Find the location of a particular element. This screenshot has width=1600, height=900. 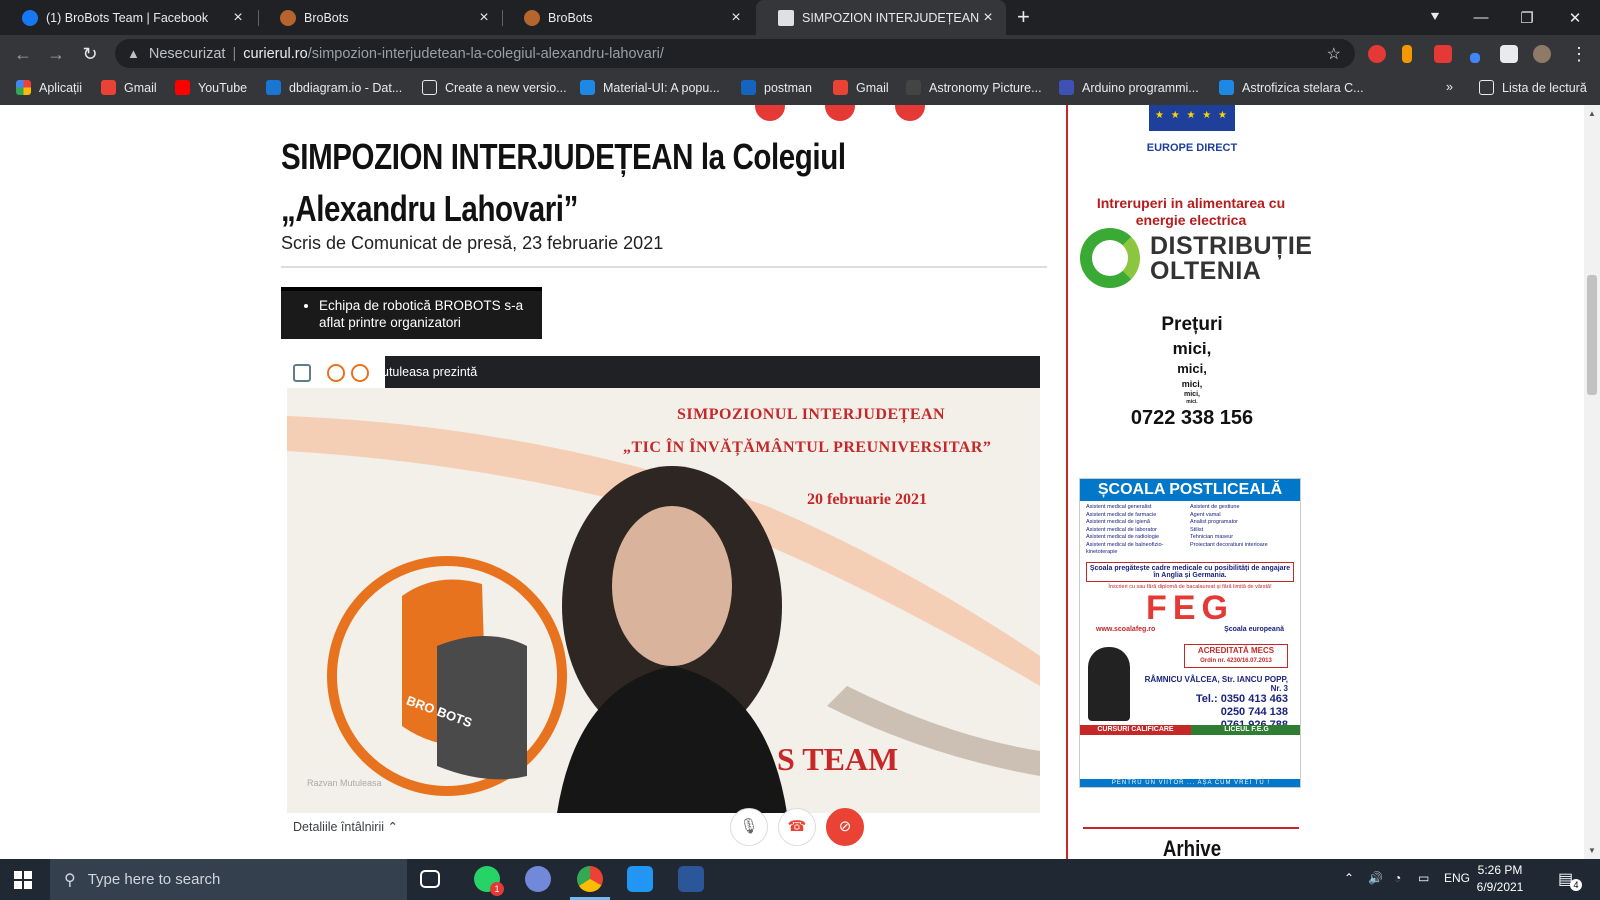

url-host: curierul.ro is located at coordinates (275, 53).